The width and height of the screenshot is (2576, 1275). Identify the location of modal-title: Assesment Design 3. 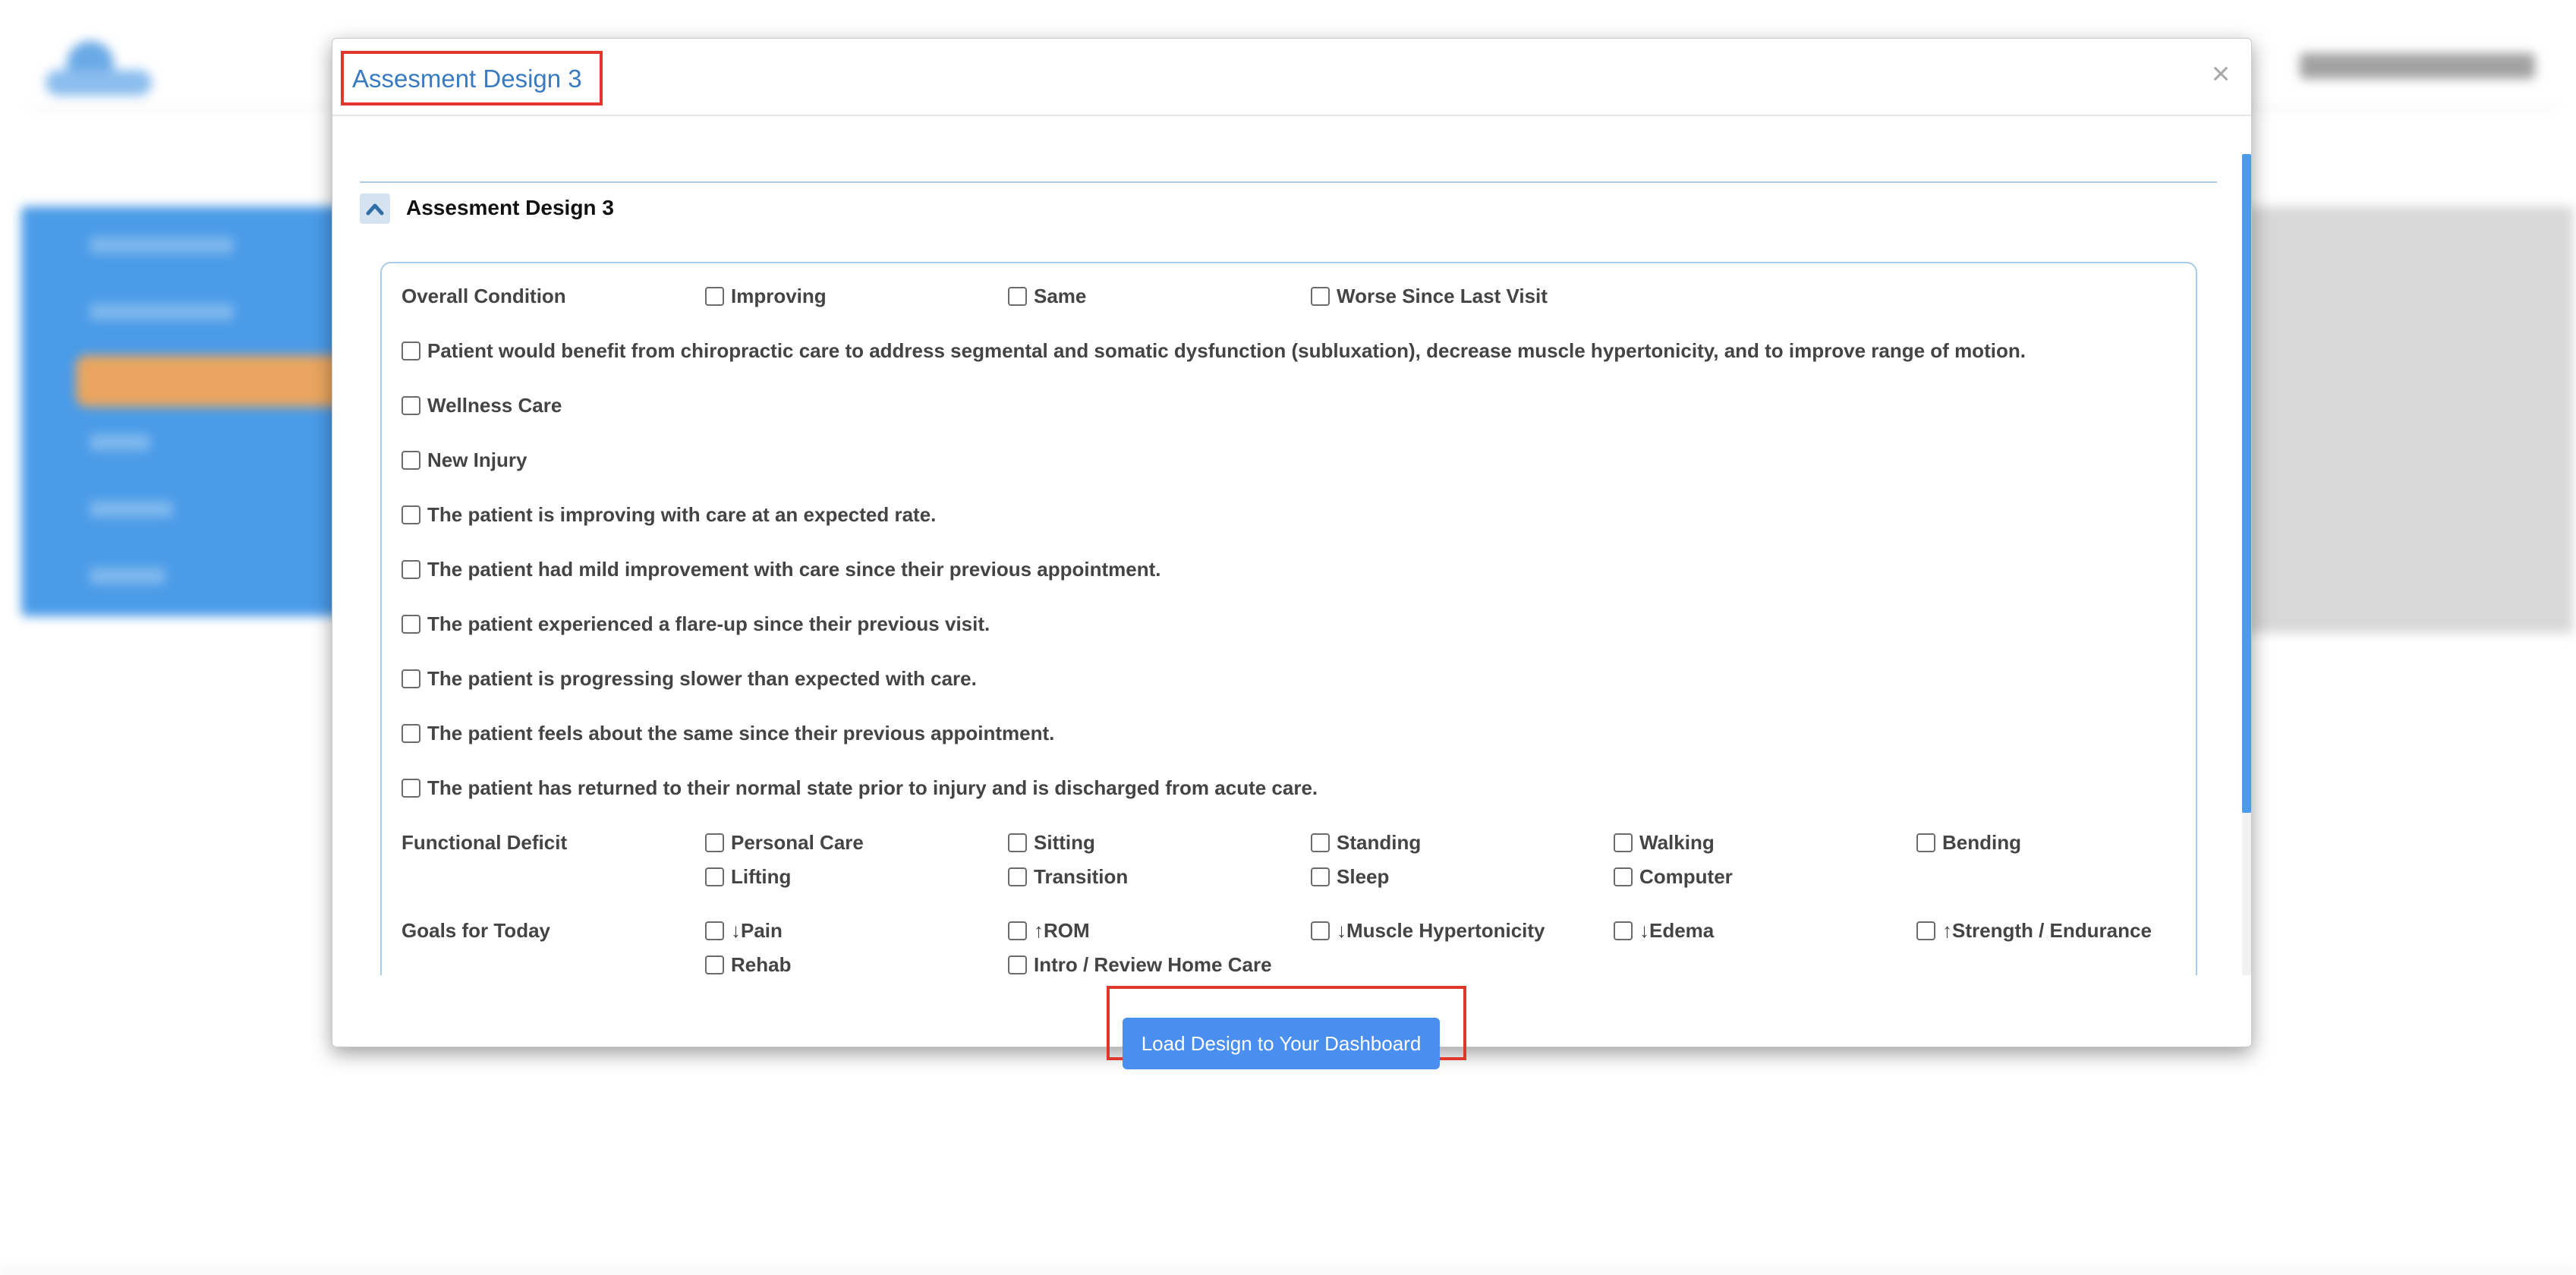
(467, 79).